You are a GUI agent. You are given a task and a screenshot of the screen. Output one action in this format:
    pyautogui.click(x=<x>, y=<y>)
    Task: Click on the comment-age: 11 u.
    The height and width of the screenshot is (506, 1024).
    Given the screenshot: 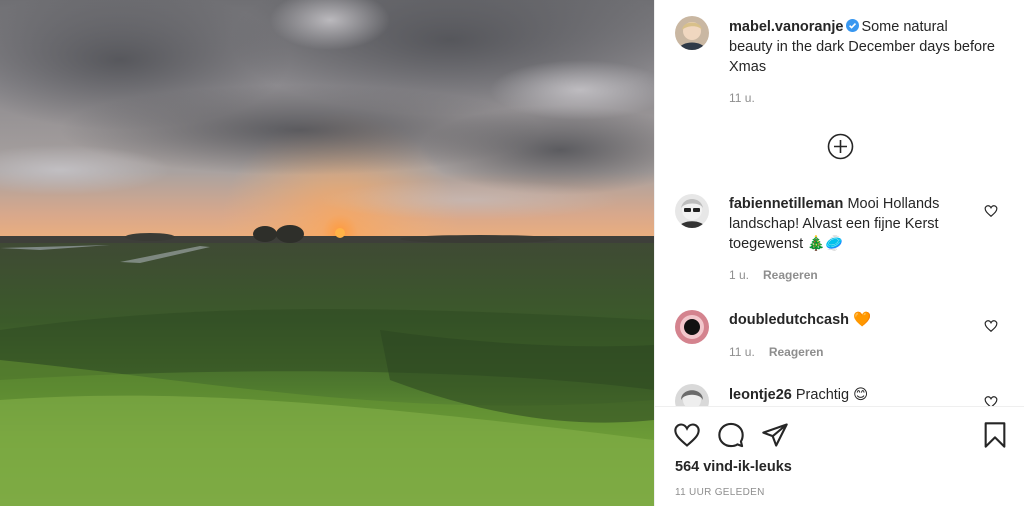 What is the action you would take?
    pyautogui.click(x=742, y=352)
    